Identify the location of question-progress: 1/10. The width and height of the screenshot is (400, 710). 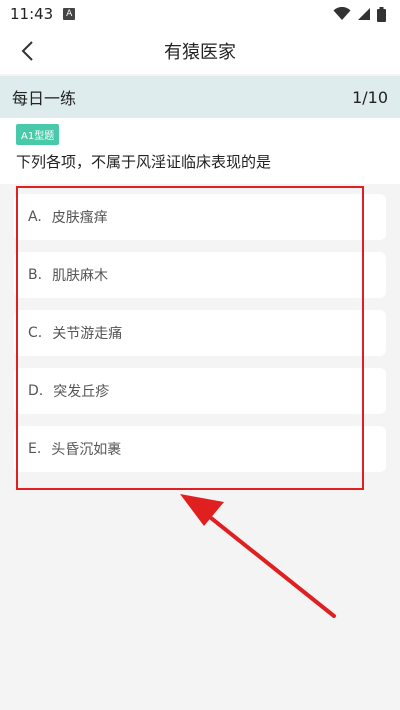
(370, 97).